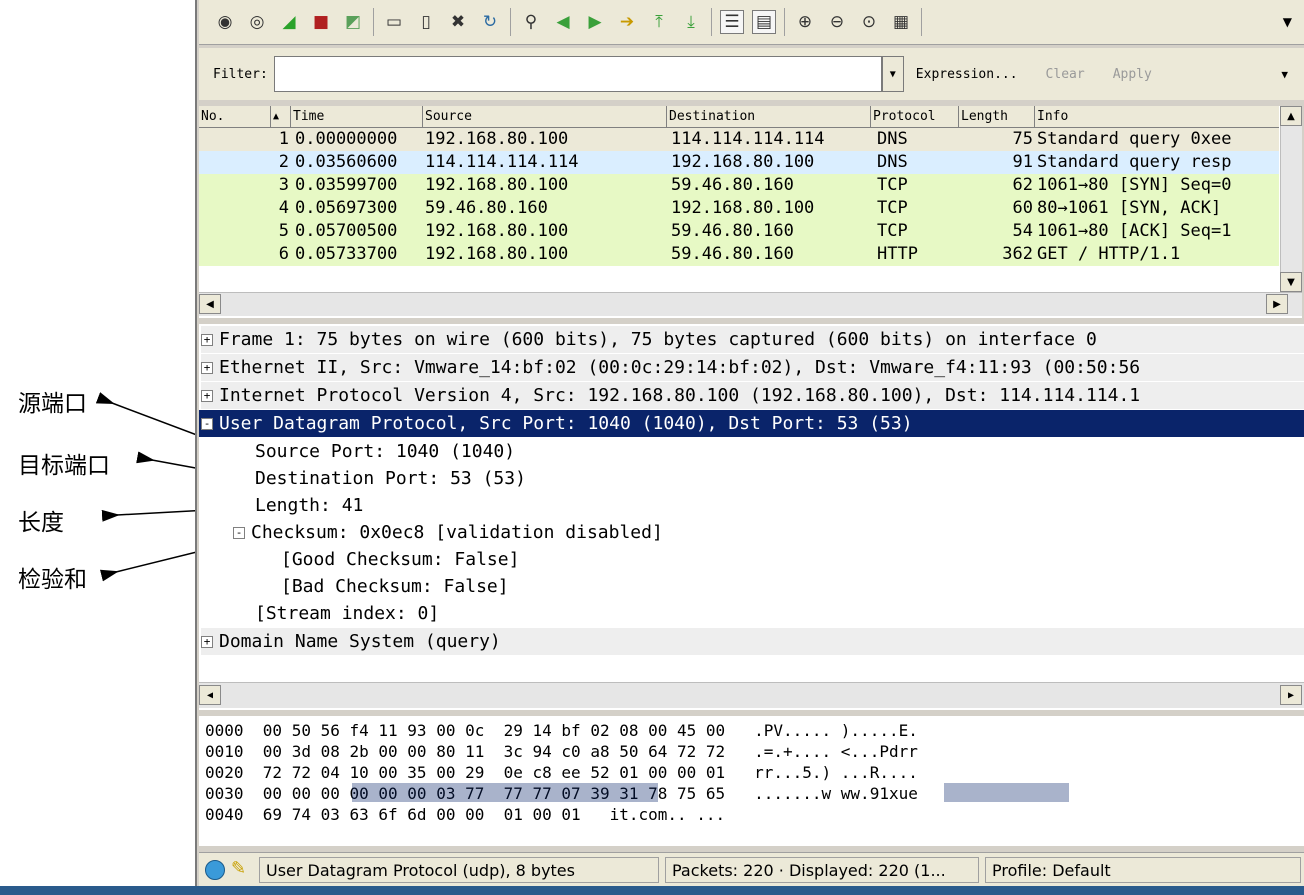 The width and height of the screenshot is (1304, 895). I want to click on start-capture-icon: ◢, so click(289, 22).